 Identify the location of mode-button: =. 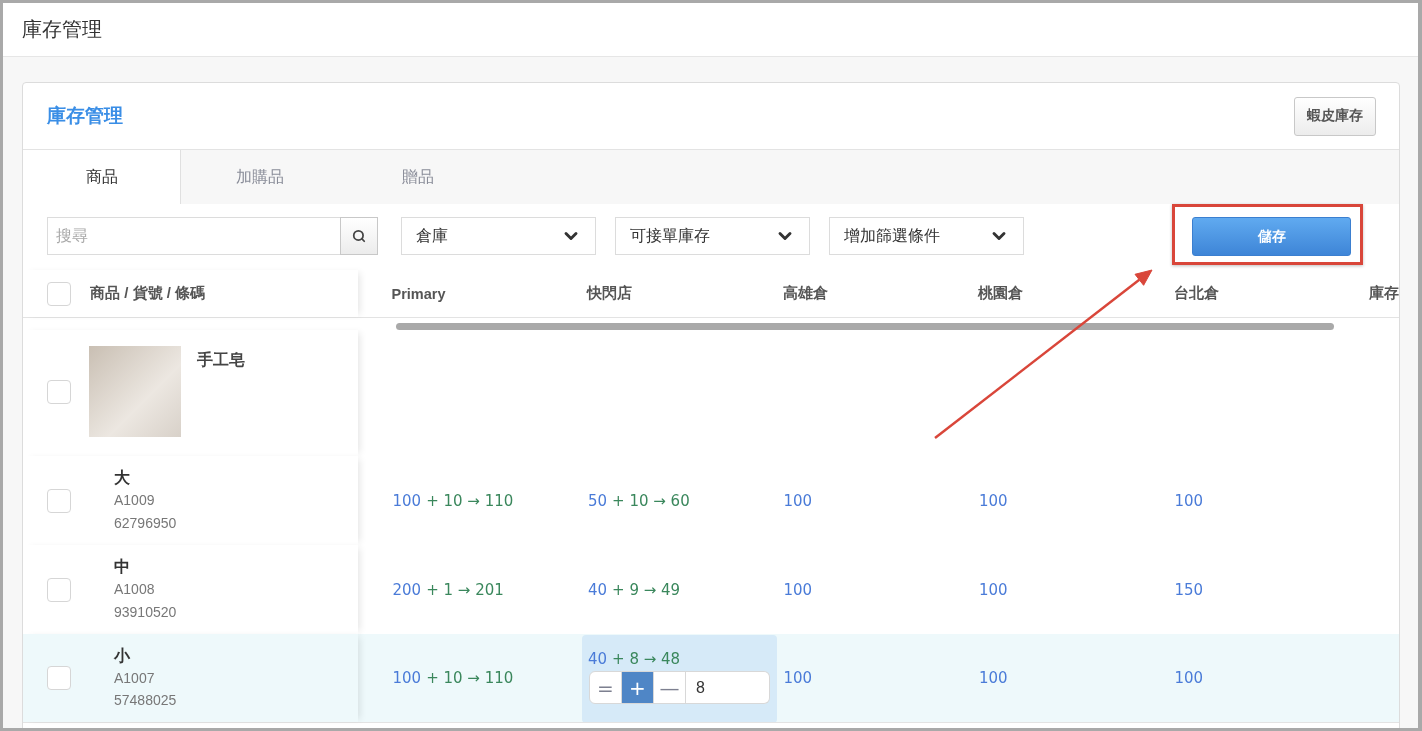
(605, 687).